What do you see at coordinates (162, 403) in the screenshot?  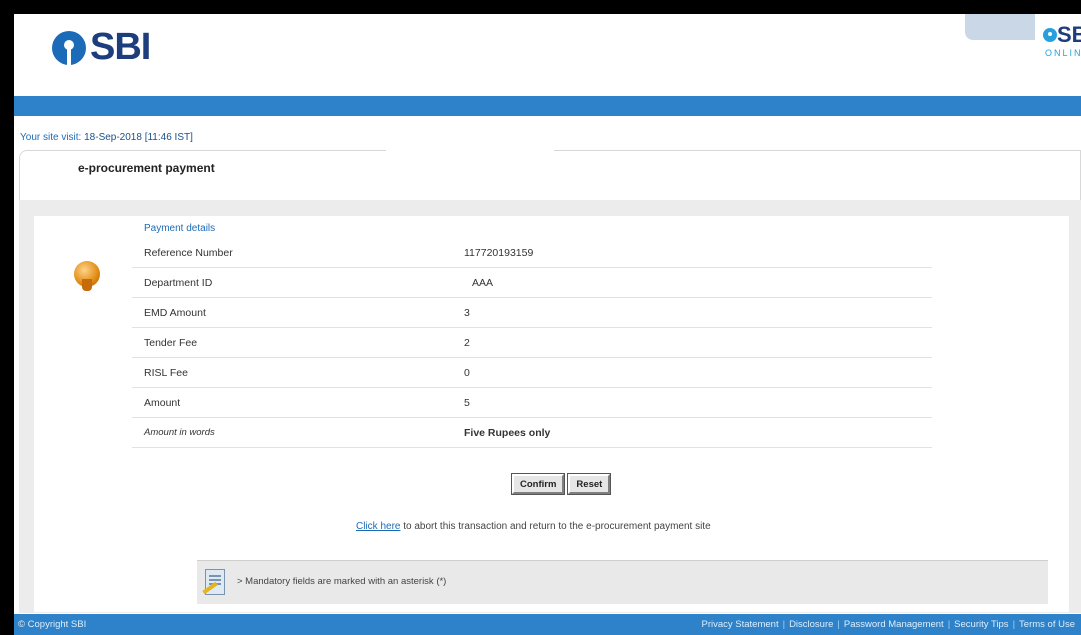 I see `row-label: Amount` at bounding box center [162, 403].